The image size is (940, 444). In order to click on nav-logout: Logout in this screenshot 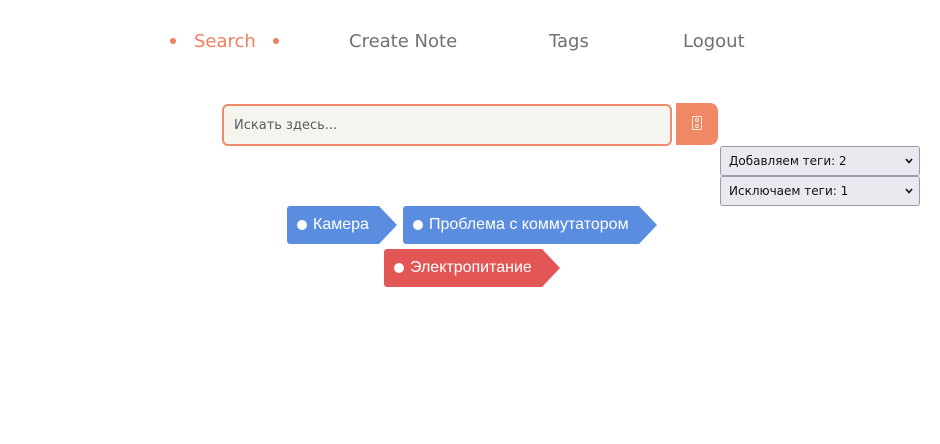, I will do `click(714, 42)`.